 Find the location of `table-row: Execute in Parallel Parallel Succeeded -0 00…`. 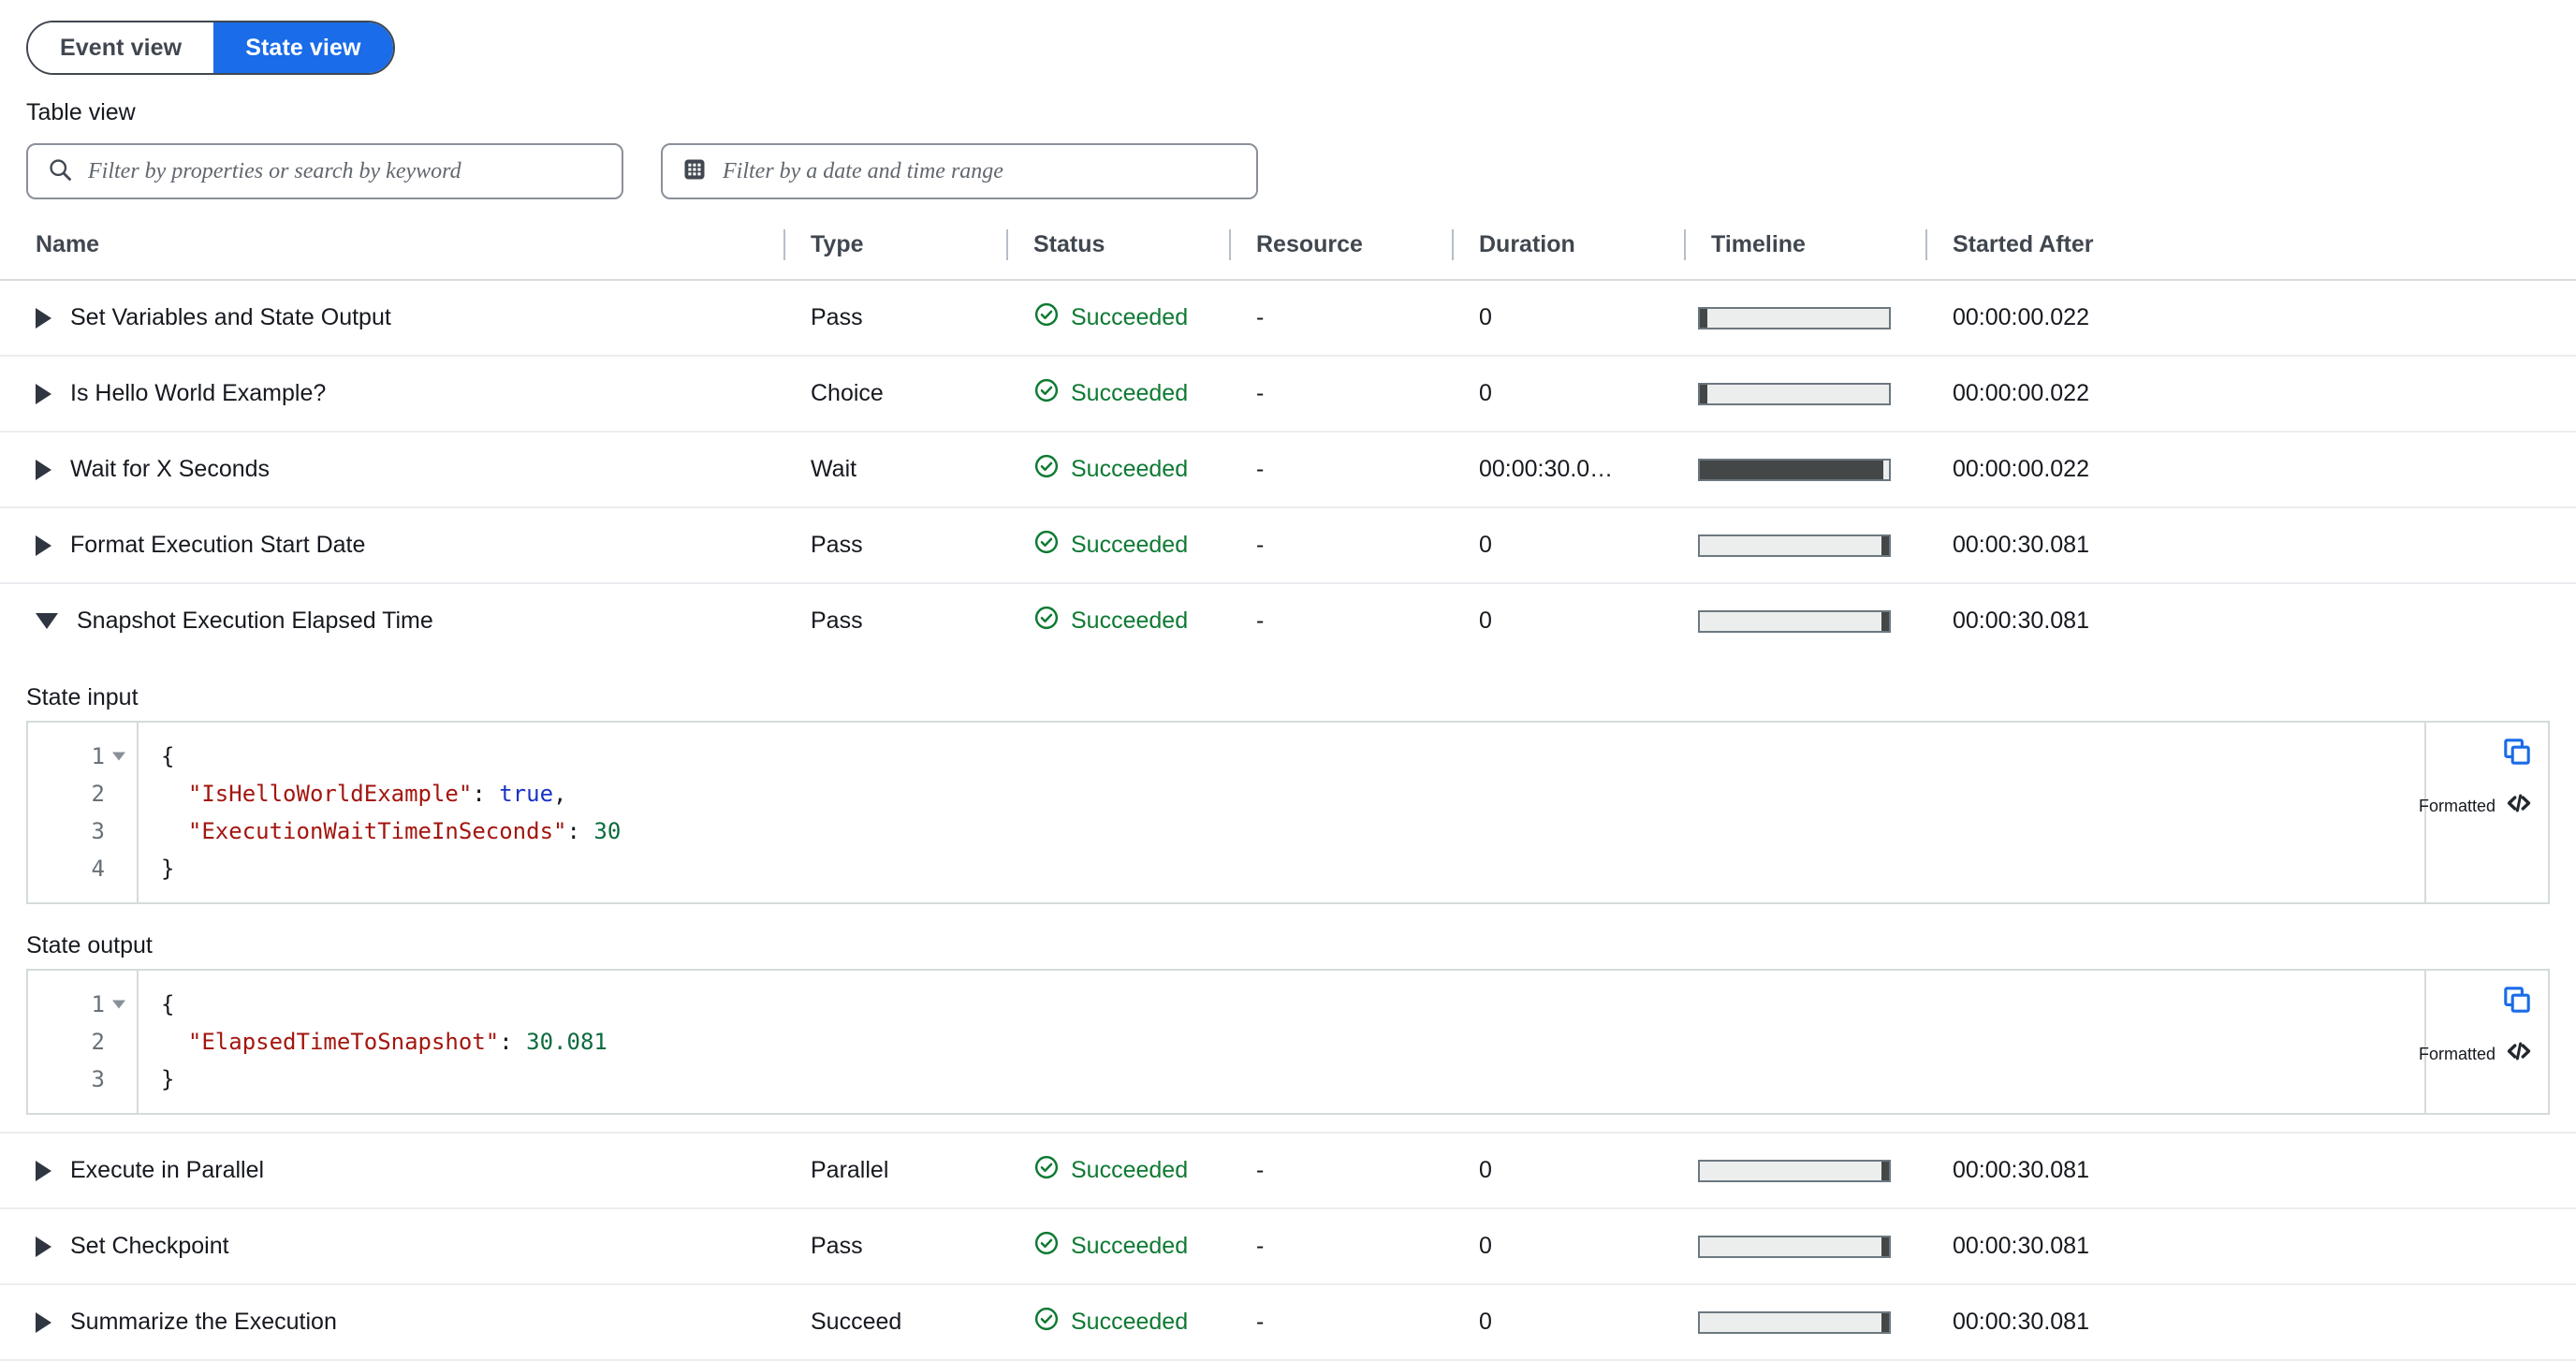

table-row: Execute in Parallel Parallel Succeeded -0 00… is located at coordinates (1288, 1171).